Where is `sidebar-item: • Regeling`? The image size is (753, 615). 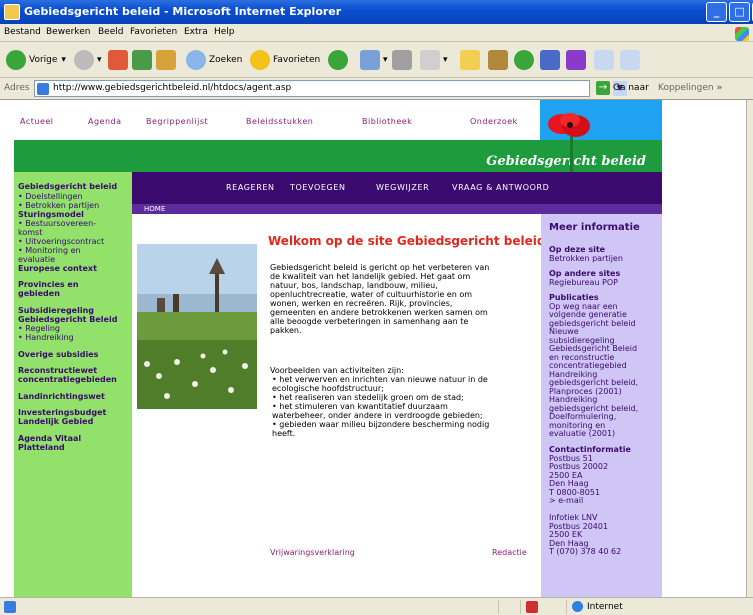 sidebar-item: • Regeling is located at coordinates (39, 328).